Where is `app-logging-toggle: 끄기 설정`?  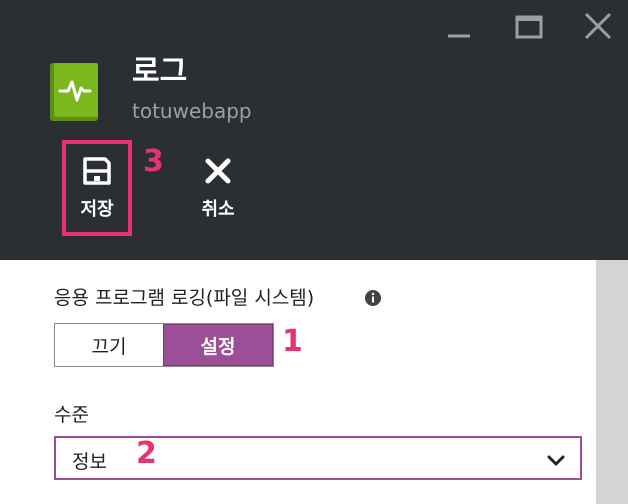 app-logging-toggle: 끄기 설정 is located at coordinates (164, 345).